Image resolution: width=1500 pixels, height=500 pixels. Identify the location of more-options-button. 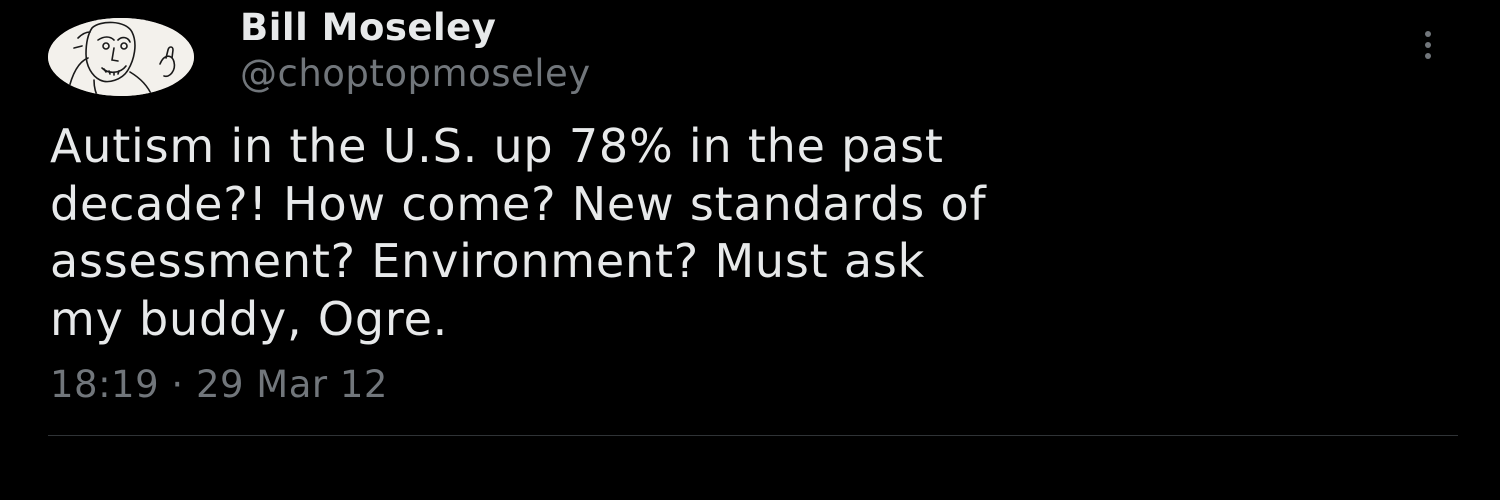
(1428, 45).